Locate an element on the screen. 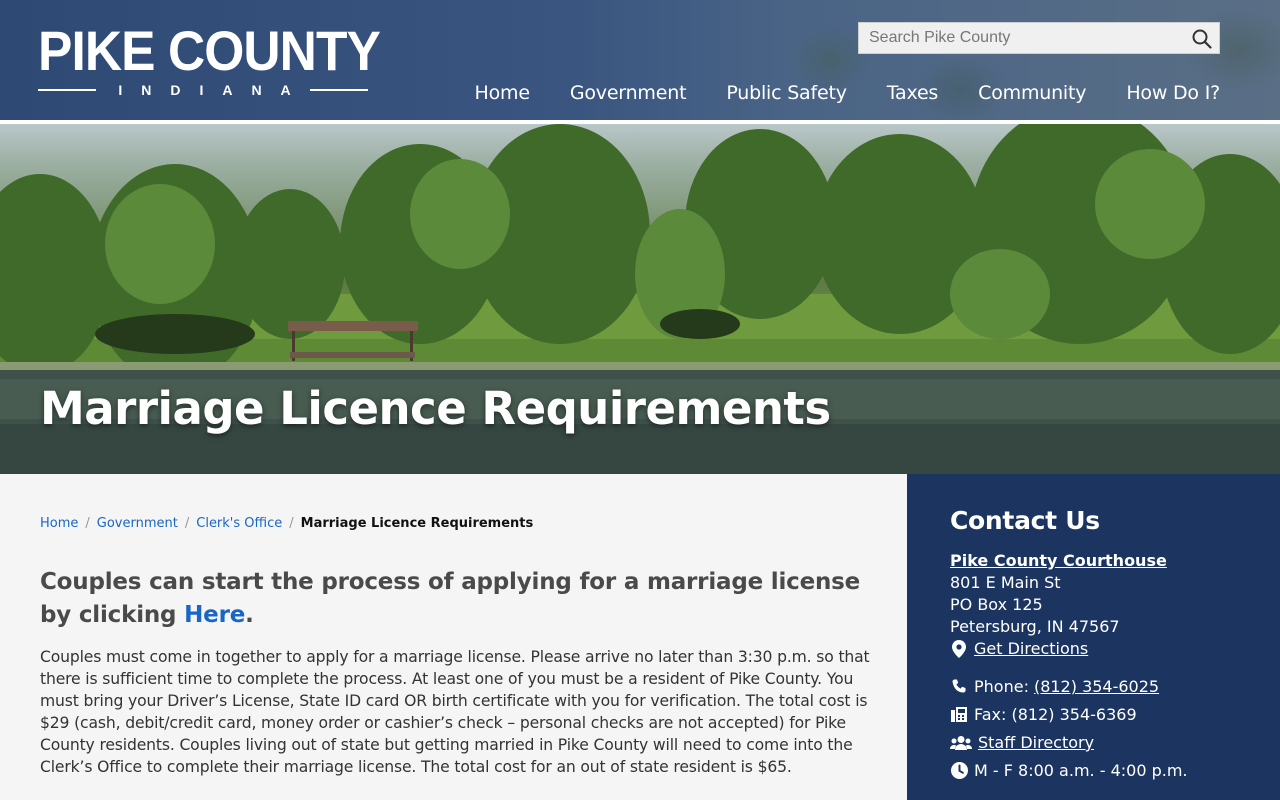  nav-community: Community is located at coordinates (1032, 93).